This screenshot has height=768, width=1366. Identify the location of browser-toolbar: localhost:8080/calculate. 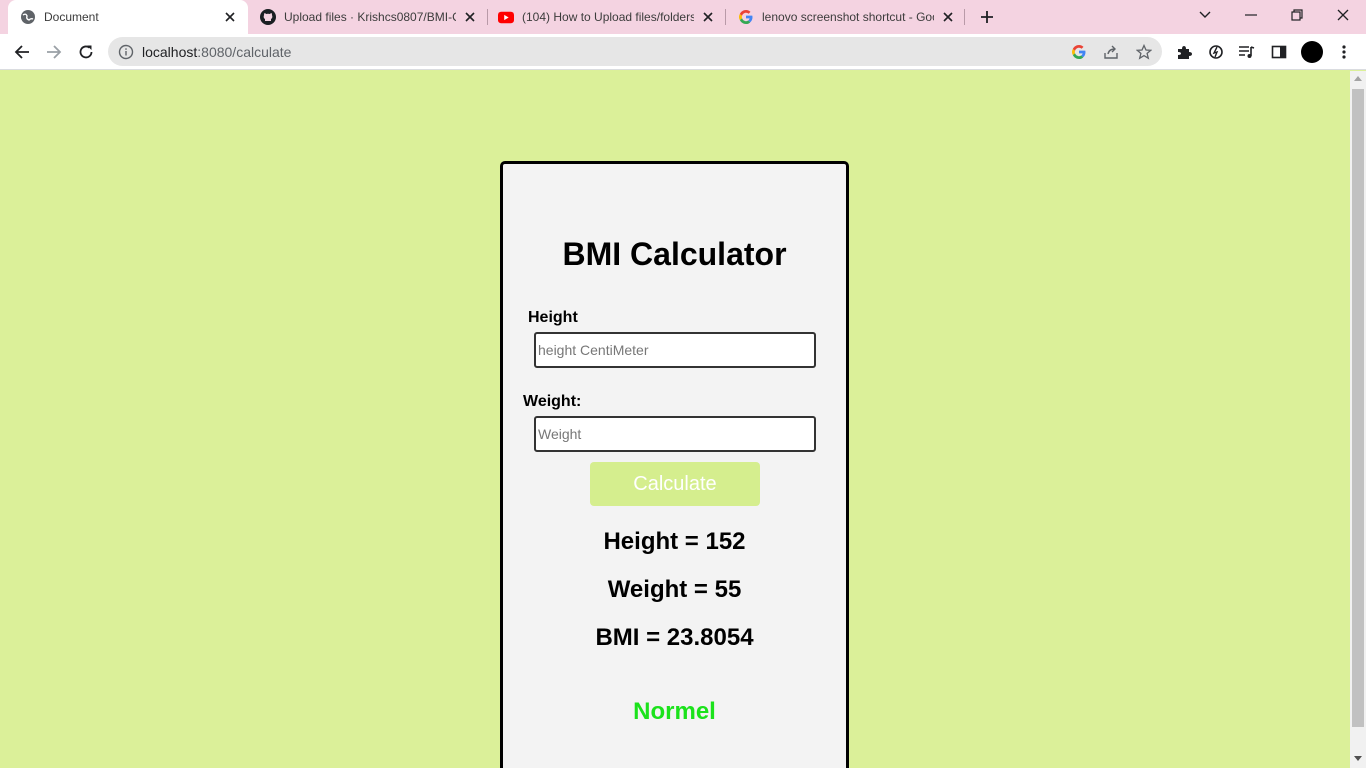
(683, 52).